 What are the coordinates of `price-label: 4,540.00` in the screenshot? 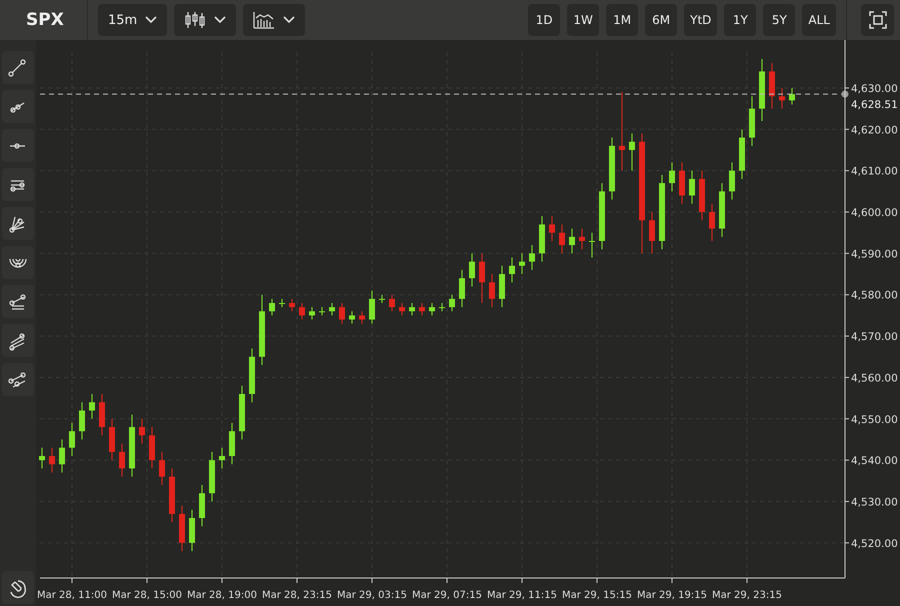 It's located at (874, 461).